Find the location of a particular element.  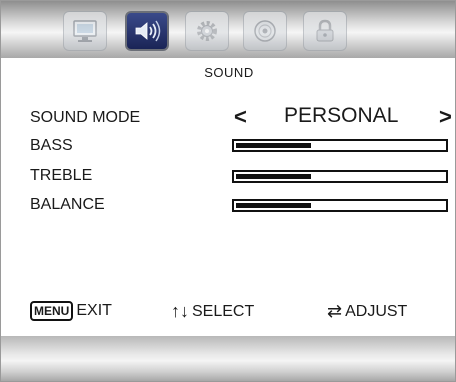

sound-mode-prev-arrow: < is located at coordinates (240, 117).